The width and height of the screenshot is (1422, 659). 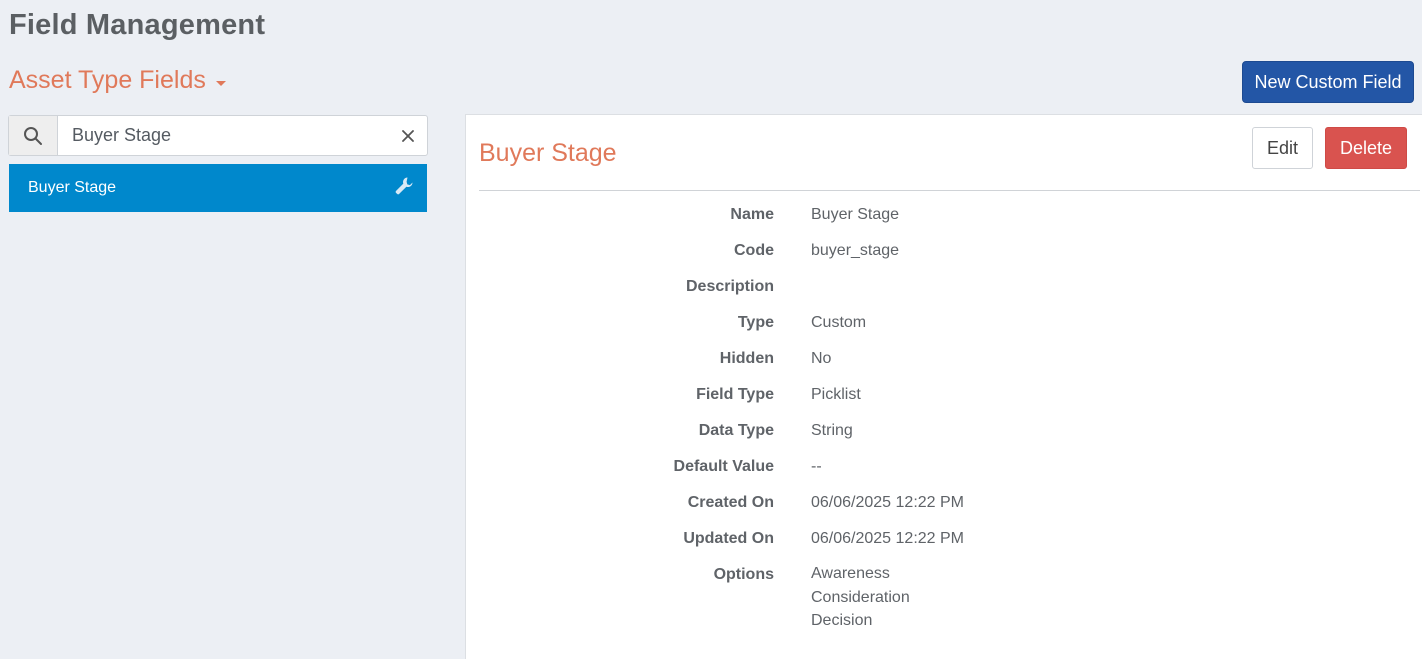 I want to click on field-row-hidden: Hidden No, so click(x=944, y=367).